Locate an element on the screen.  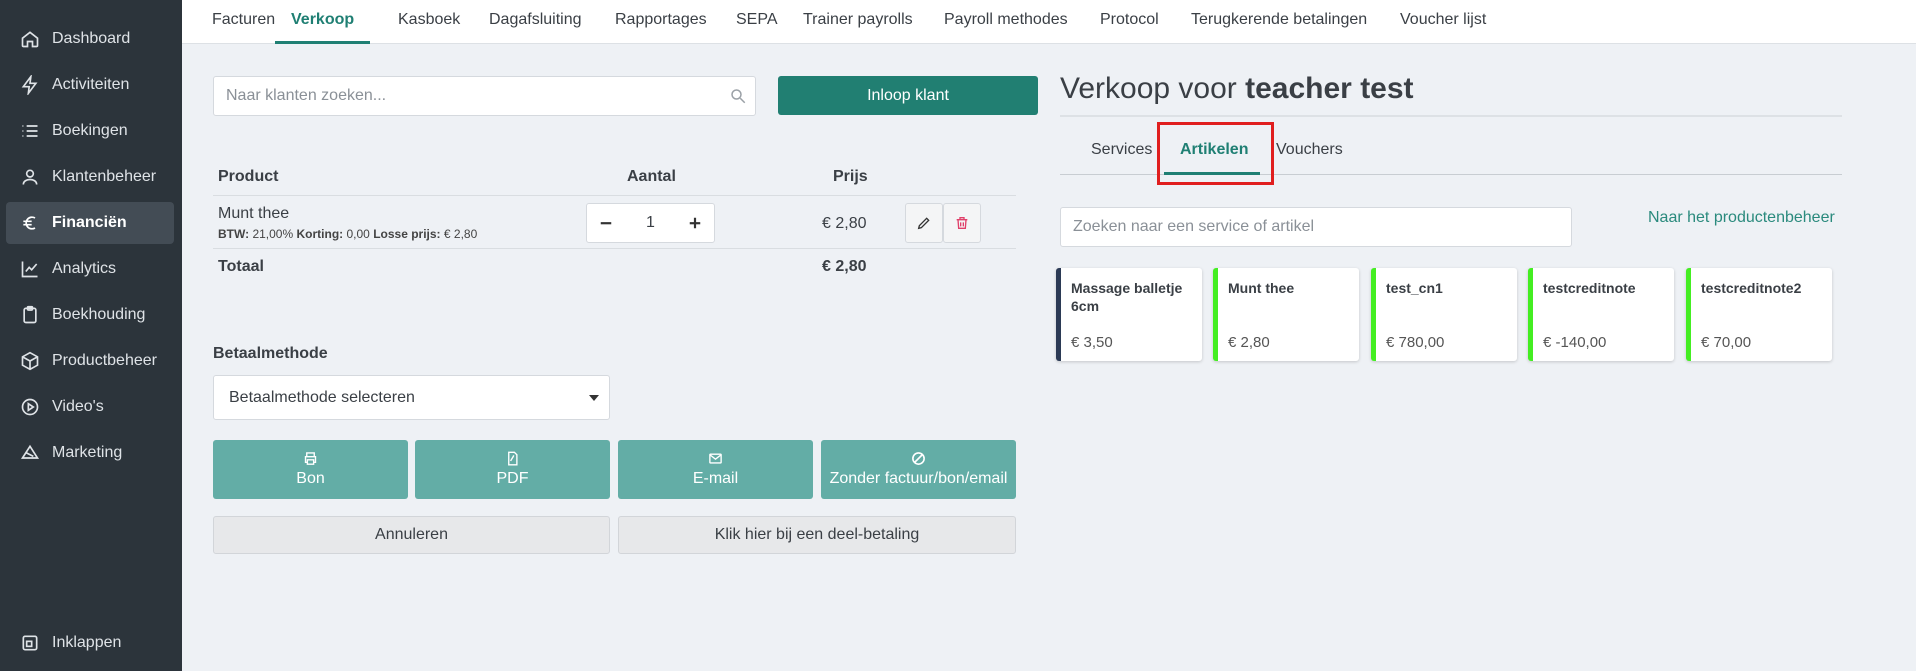
sidebar-item-activiteiten: Activiteiten is located at coordinates (90, 85).